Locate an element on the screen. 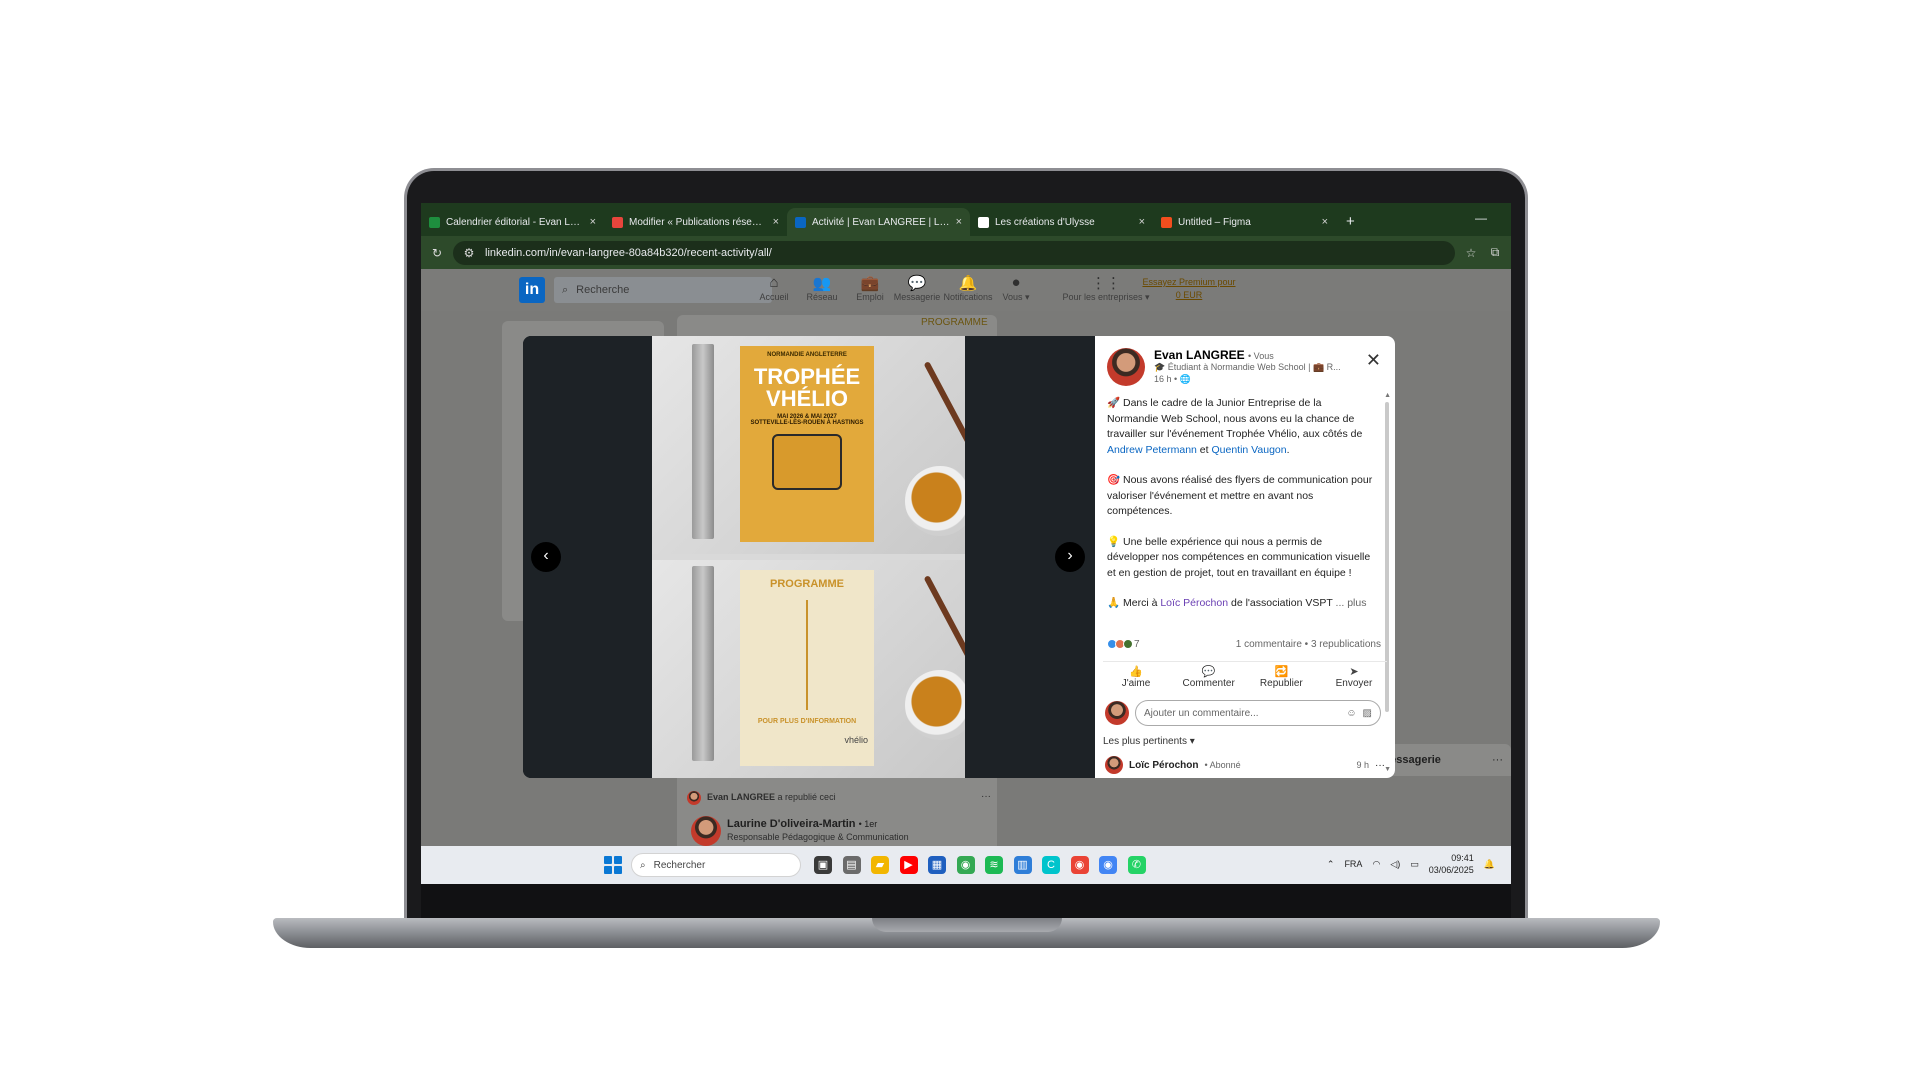  linkedin-logo: in is located at coordinates (532, 290).